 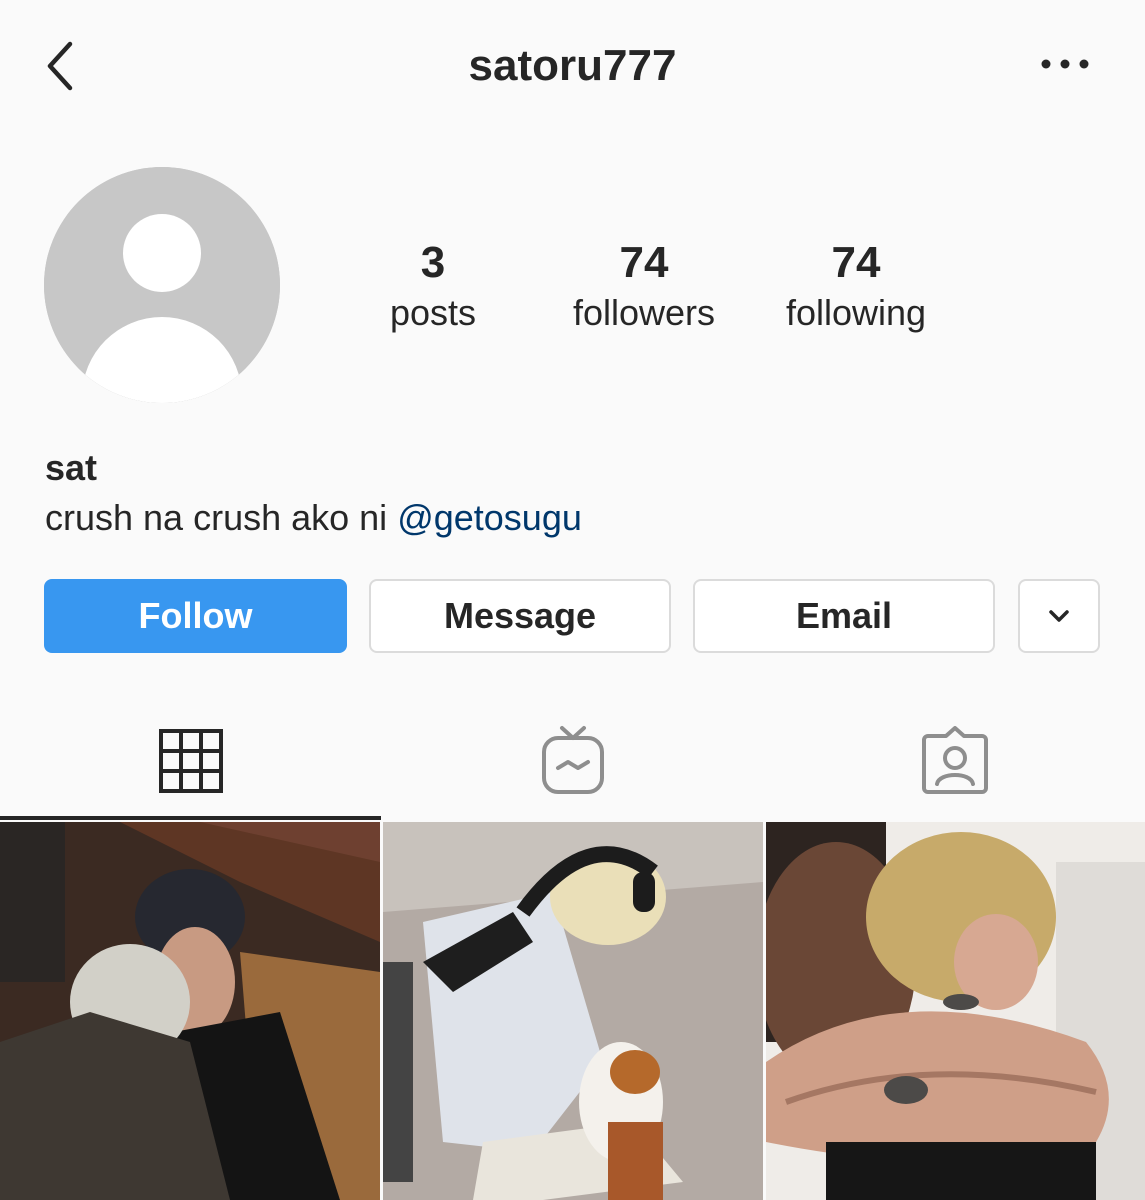 I want to click on tagged-person-icon, so click(x=954, y=760).